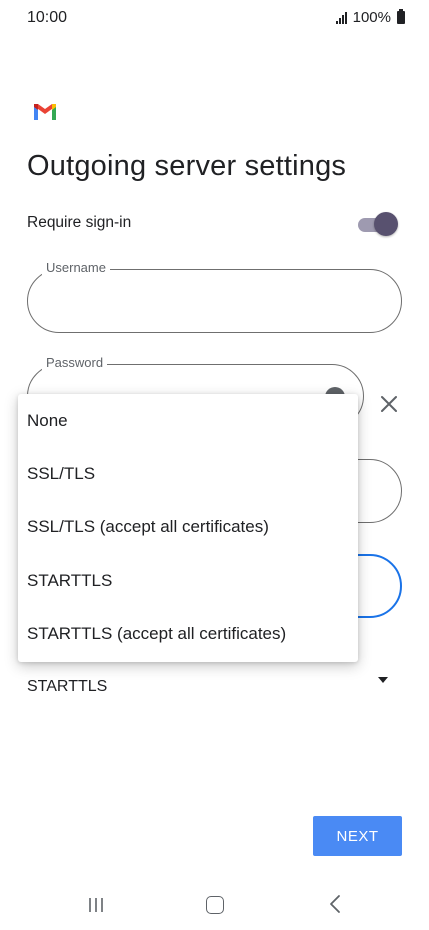 This screenshot has height=930, width=429. Describe the element at coordinates (335, 904) in the screenshot. I see `back-icon` at that location.